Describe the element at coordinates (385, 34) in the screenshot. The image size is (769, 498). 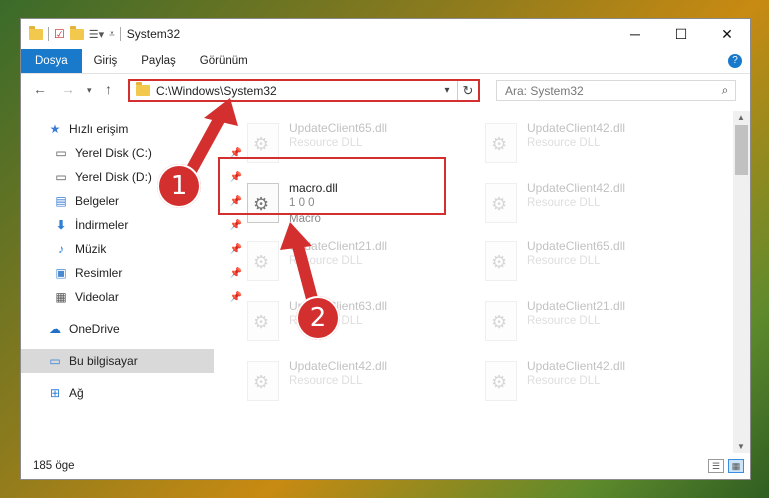
I see `title-bar: ☑ ☰▾ ⩡ System32 ─ ☐ ✕` at that location.